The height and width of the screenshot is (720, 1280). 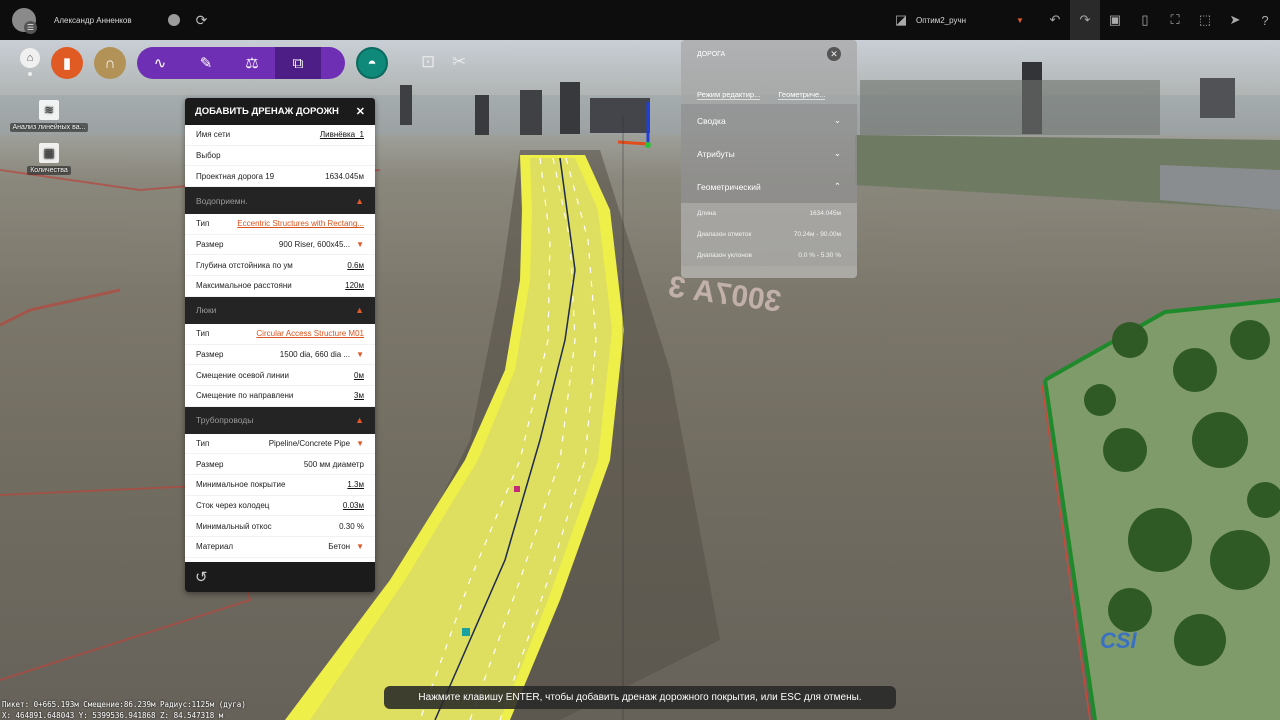 What do you see at coordinates (769, 54) in the screenshot?
I see `road-panel-header: ДОРОГА ✕` at bounding box center [769, 54].